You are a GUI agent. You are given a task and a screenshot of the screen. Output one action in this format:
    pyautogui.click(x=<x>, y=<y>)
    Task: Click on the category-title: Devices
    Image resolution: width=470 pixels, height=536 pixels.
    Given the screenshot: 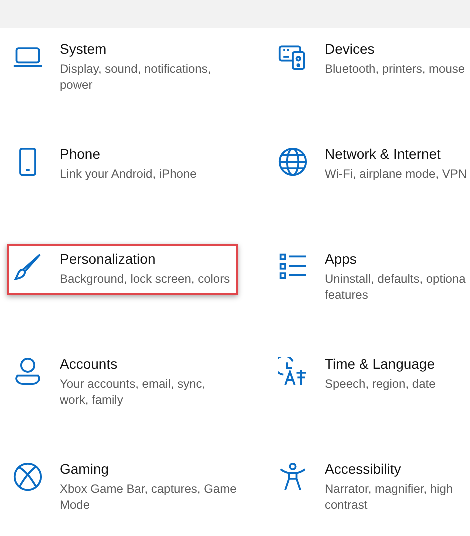 What is the action you would take?
    pyautogui.click(x=350, y=49)
    